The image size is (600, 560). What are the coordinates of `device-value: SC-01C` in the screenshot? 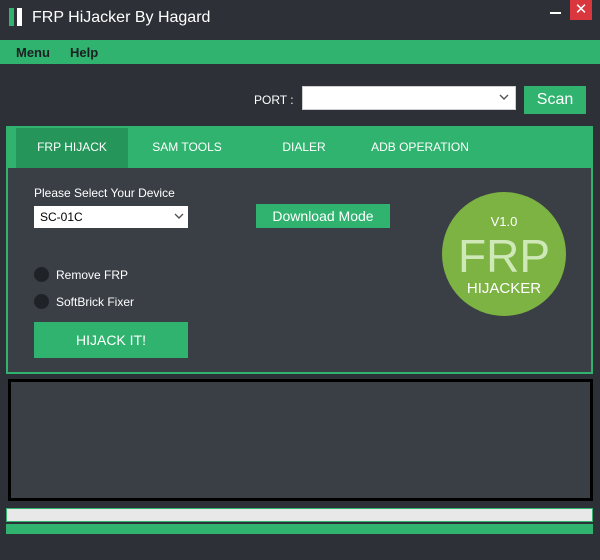 It's located at (61, 217).